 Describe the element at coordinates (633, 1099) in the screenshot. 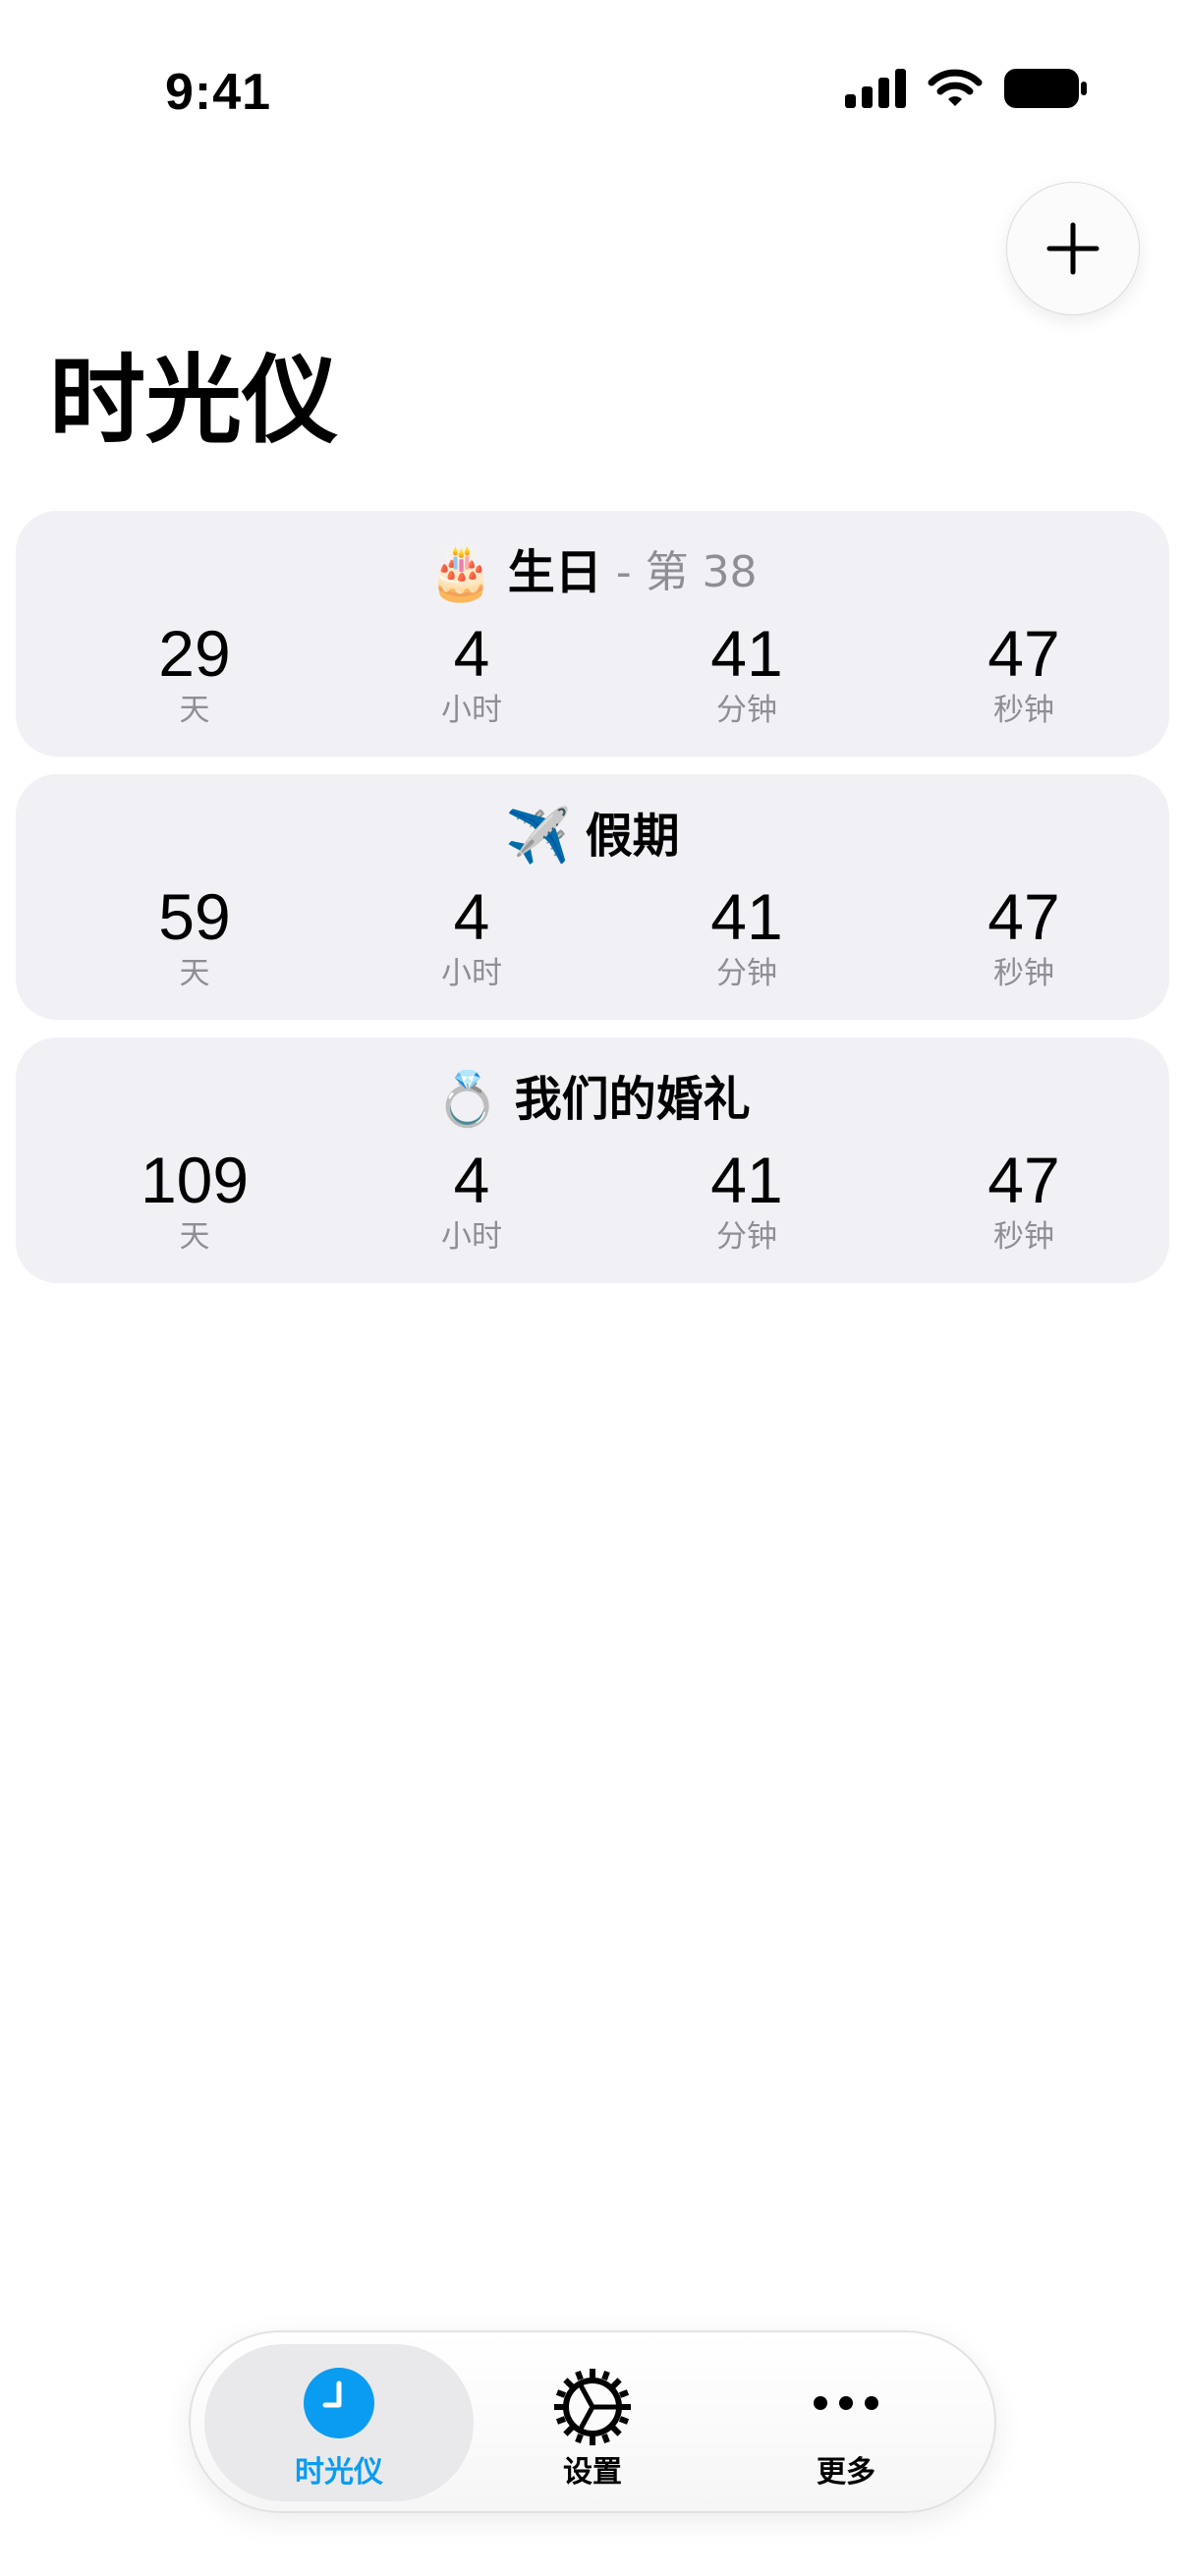

I see `event-title: 我们的婚礼` at that location.